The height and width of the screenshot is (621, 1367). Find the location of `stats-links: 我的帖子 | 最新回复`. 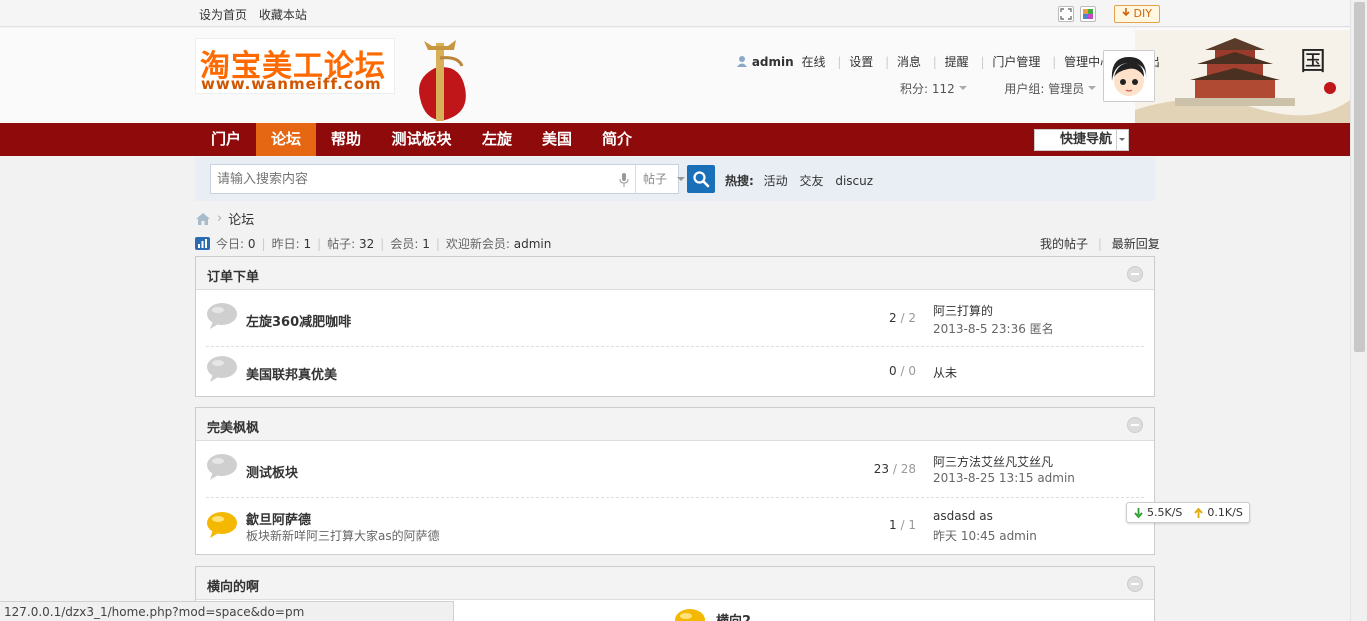

stats-links: 我的帖子 | 最新回复 is located at coordinates (1100, 244).